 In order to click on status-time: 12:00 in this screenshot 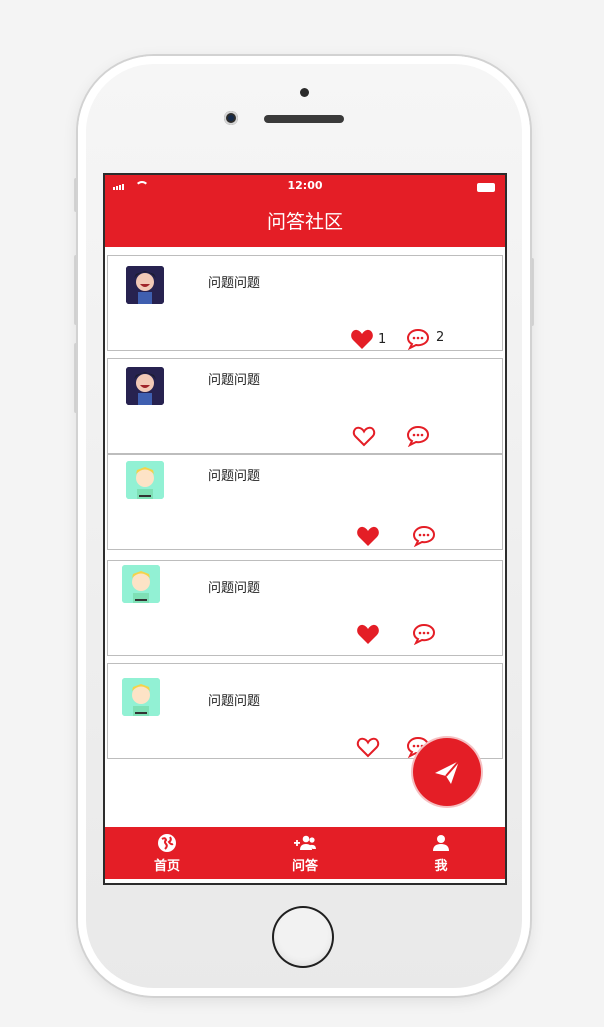, I will do `click(305, 185)`.